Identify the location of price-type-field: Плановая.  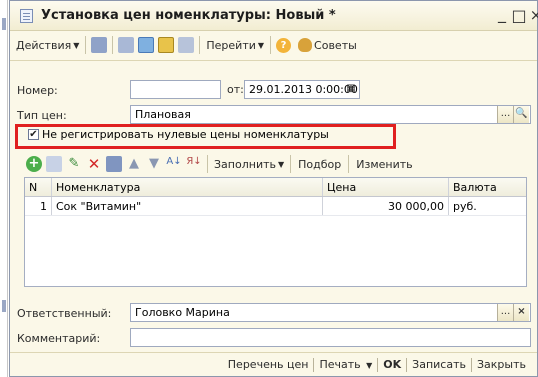
(330, 114).